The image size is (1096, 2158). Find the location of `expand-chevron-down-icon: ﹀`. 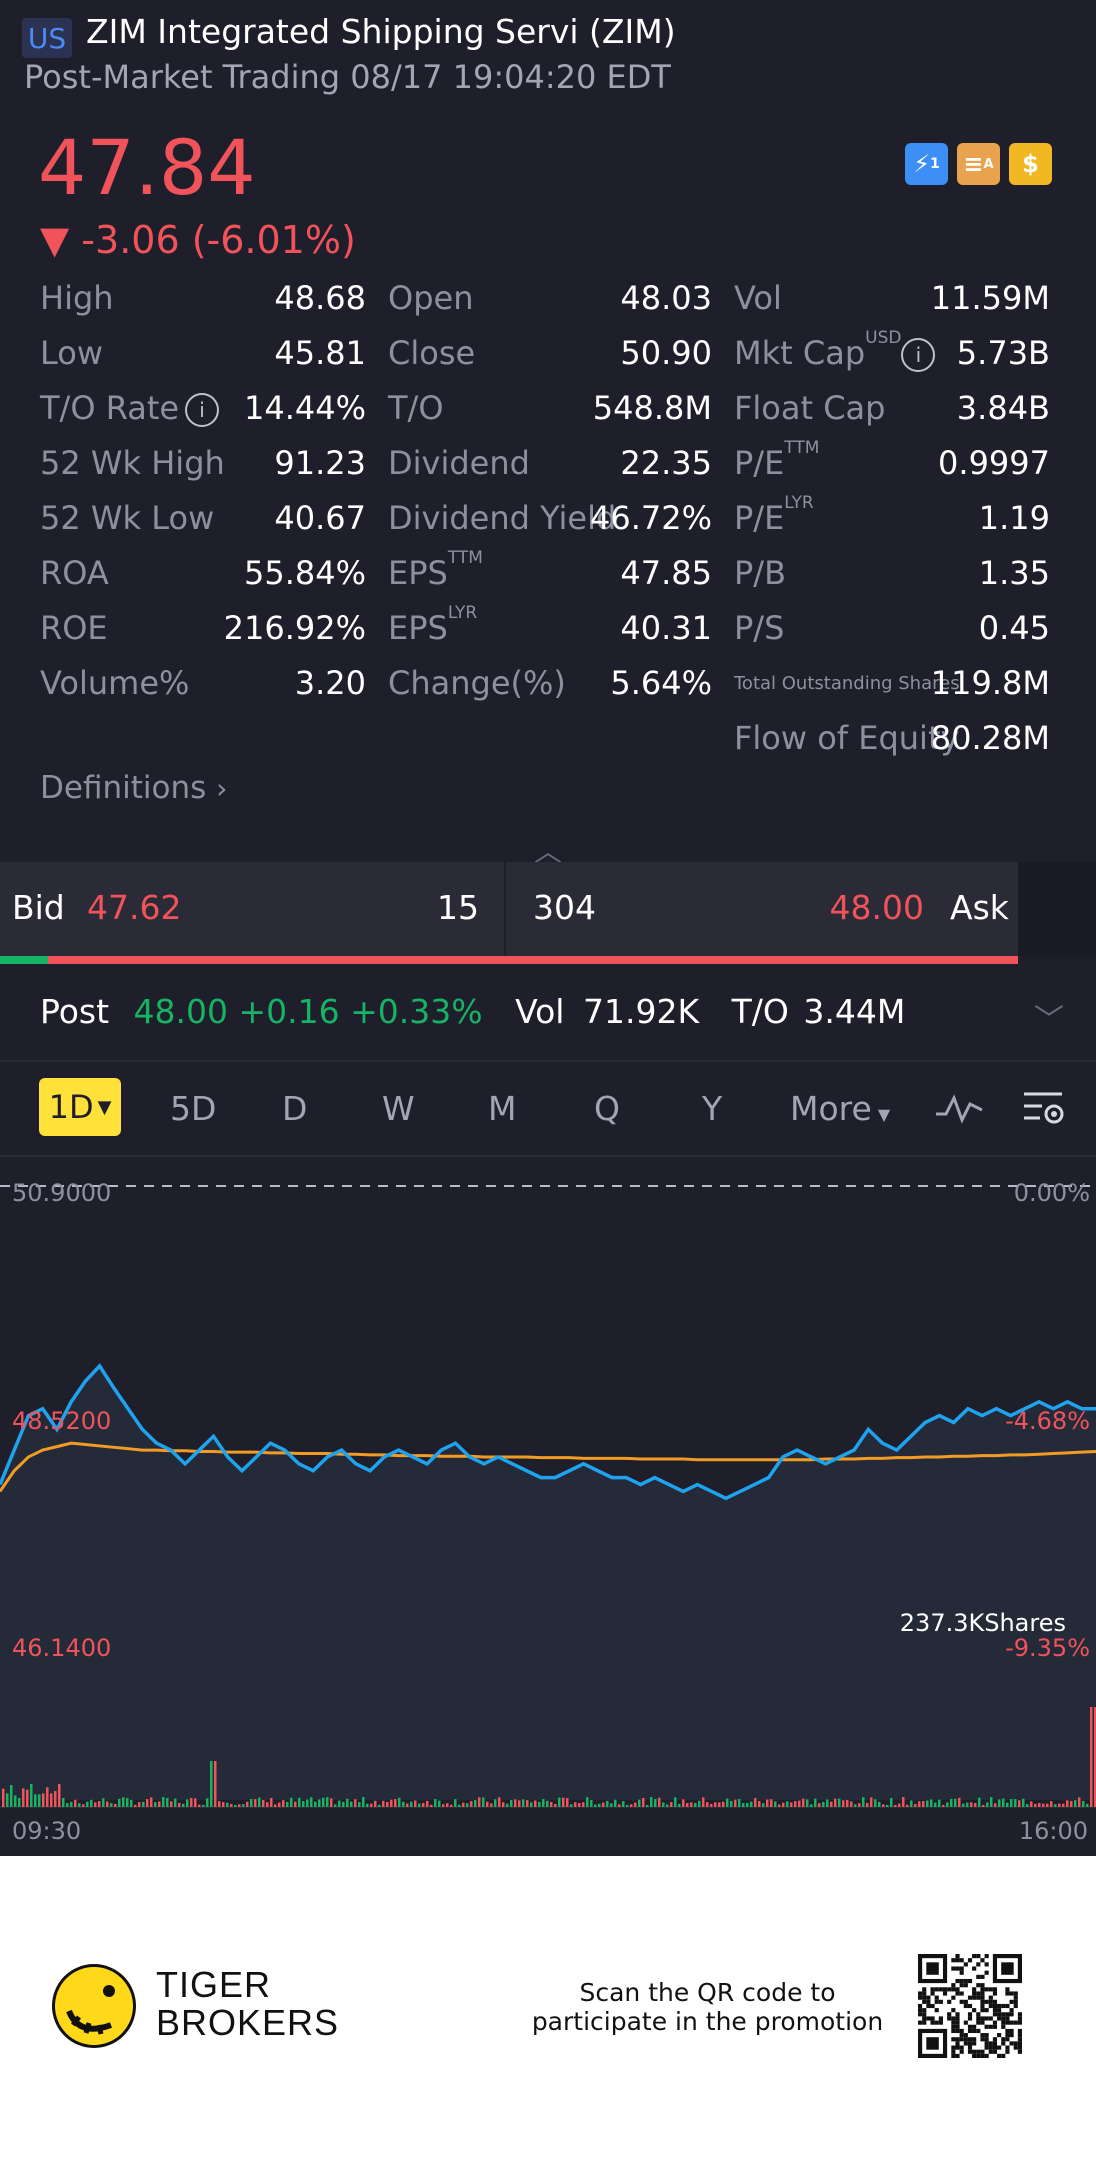

expand-chevron-down-icon: ﹀ is located at coordinates (1049, 1017).